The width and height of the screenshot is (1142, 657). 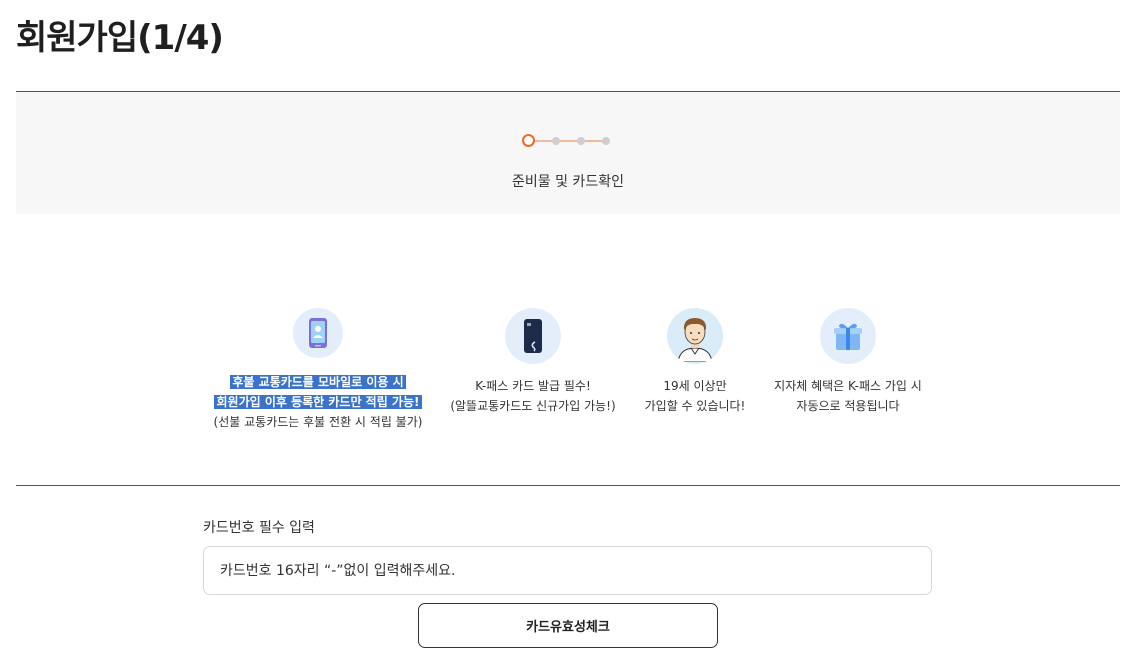 What do you see at coordinates (533, 406) in the screenshot?
I see `feature-text: (알뜰교통카드도 신규가입 가능!)` at bounding box center [533, 406].